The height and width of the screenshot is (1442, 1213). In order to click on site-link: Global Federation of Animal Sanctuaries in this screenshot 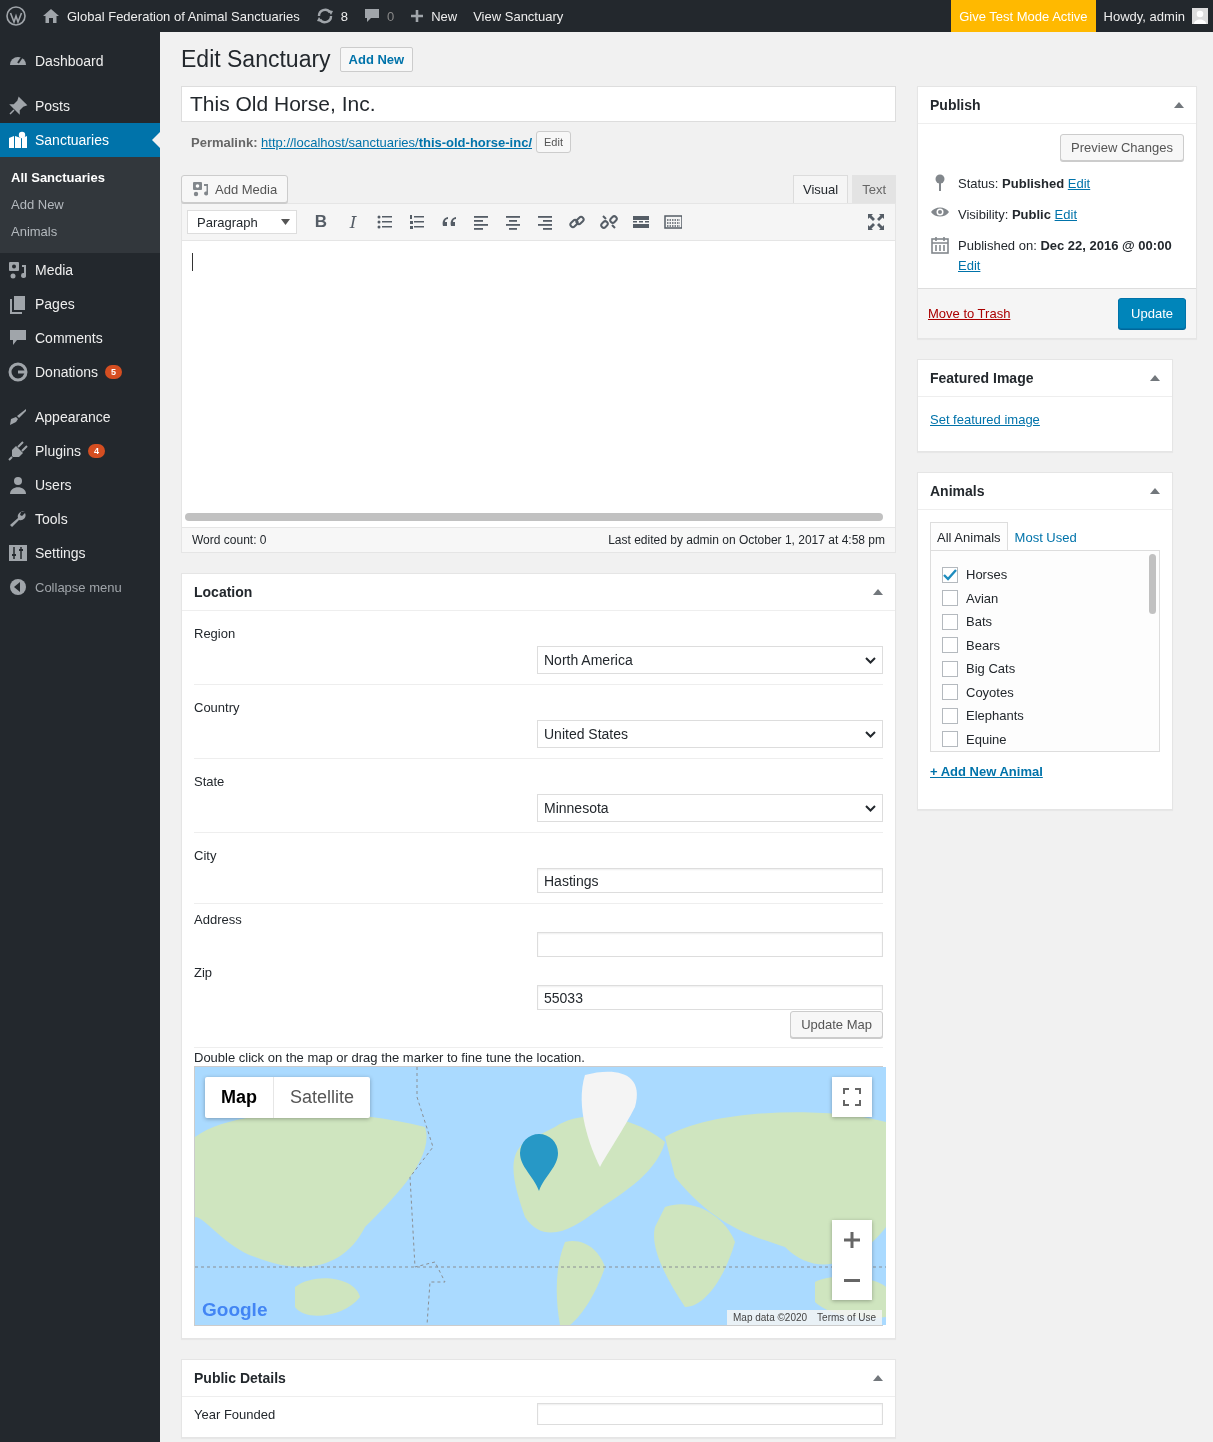, I will do `click(171, 16)`.